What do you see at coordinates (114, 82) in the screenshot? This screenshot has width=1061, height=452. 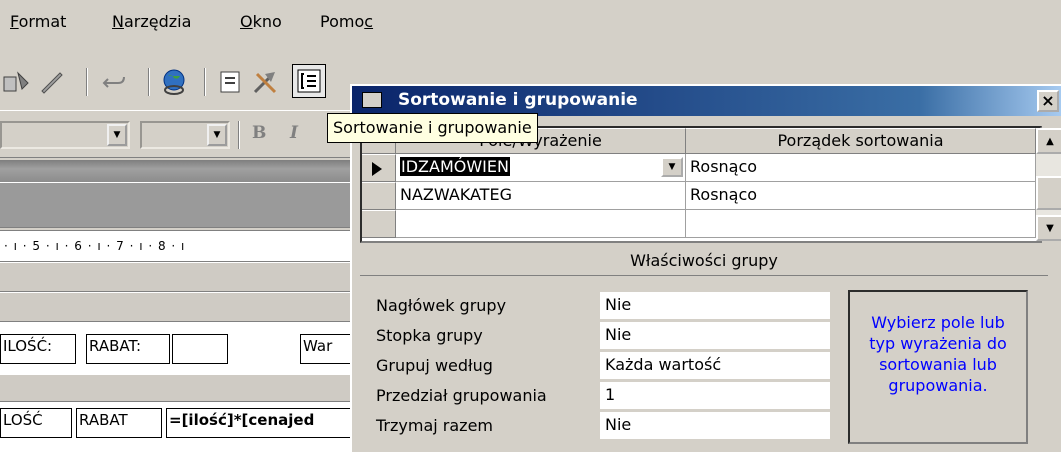 I see `undo-icon` at bounding box center [114, 82].